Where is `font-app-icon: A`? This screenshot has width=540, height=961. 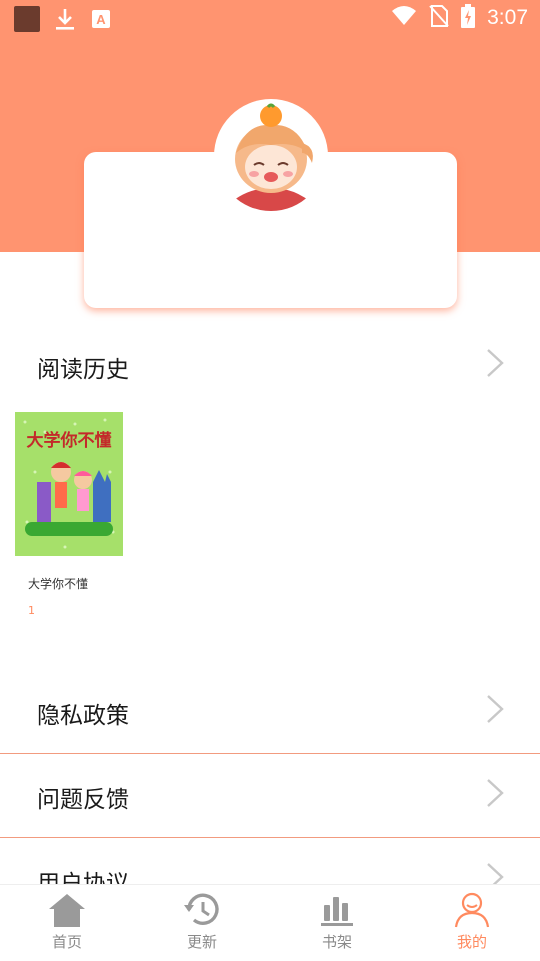
font-app-icon: A is located at coordinates (101, 19).